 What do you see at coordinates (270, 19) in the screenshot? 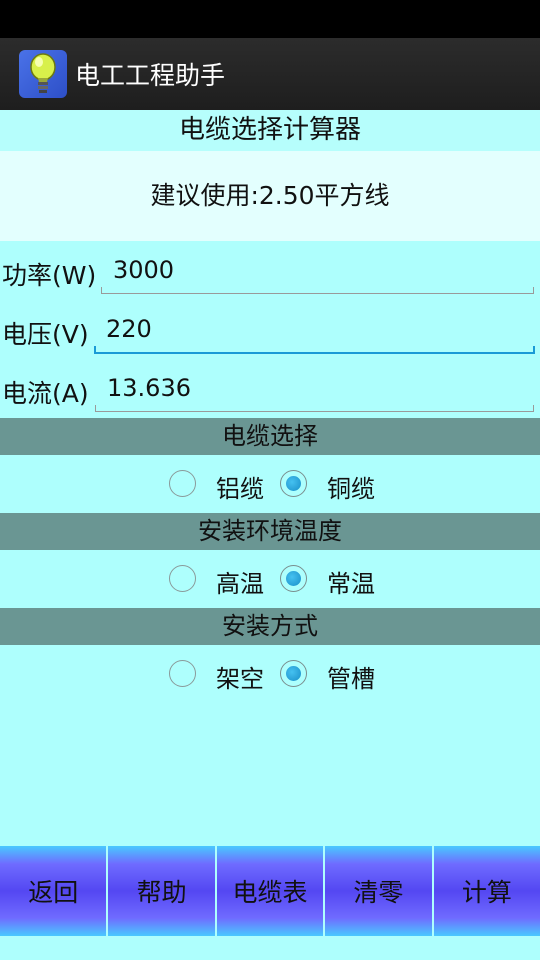
I see `status-bar` at bounding box center [270, 19].